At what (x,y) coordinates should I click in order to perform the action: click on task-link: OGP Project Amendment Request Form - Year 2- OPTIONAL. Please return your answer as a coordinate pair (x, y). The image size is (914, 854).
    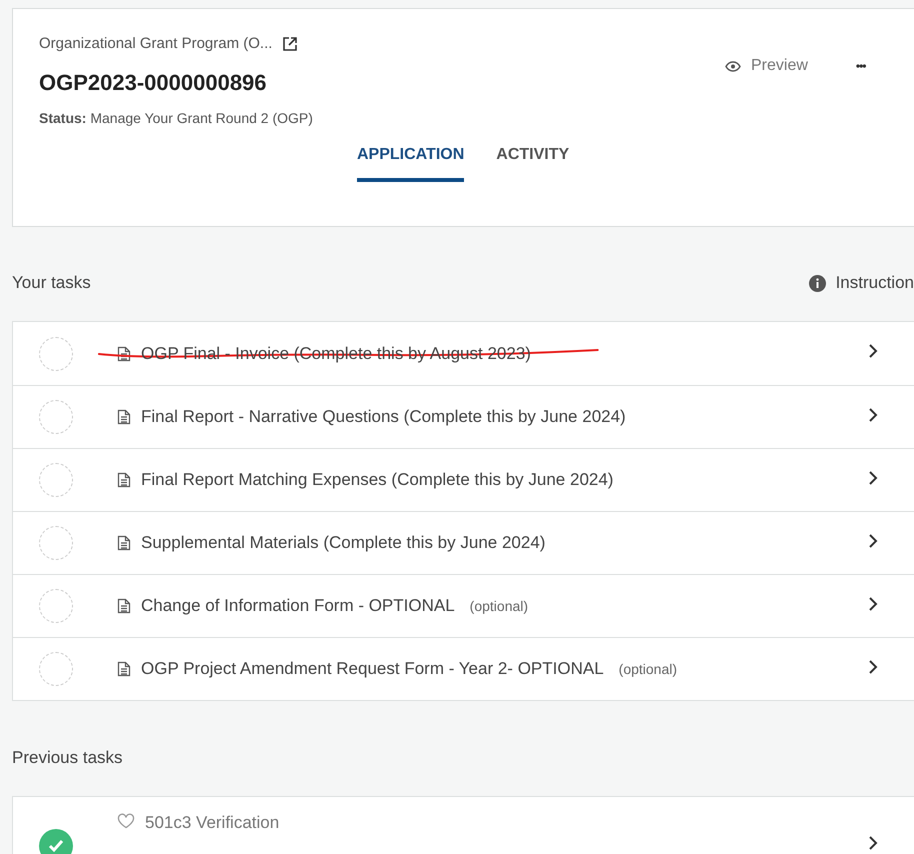
    Looking at the image, I should click on (372, 669).